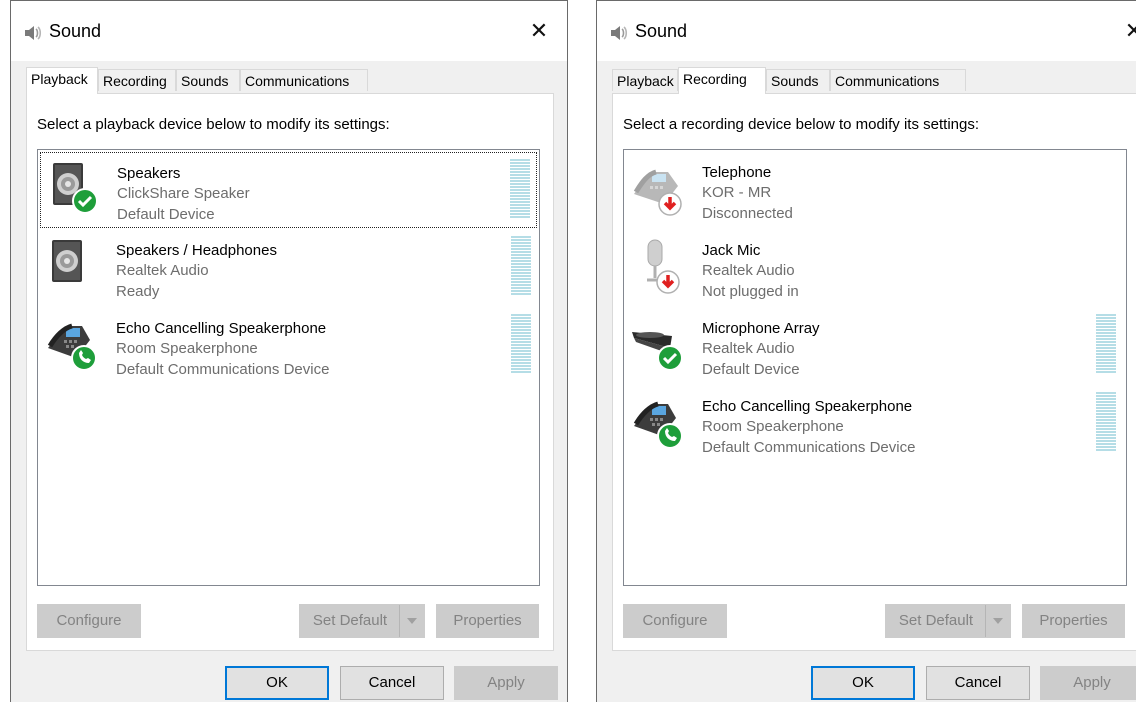 This screenshot has width=1136, height=702. What do you see at coordinates (196, 250) in the screenshot?
I see `device-name: Speakers / Headphones` at bounding box center [196, 250].